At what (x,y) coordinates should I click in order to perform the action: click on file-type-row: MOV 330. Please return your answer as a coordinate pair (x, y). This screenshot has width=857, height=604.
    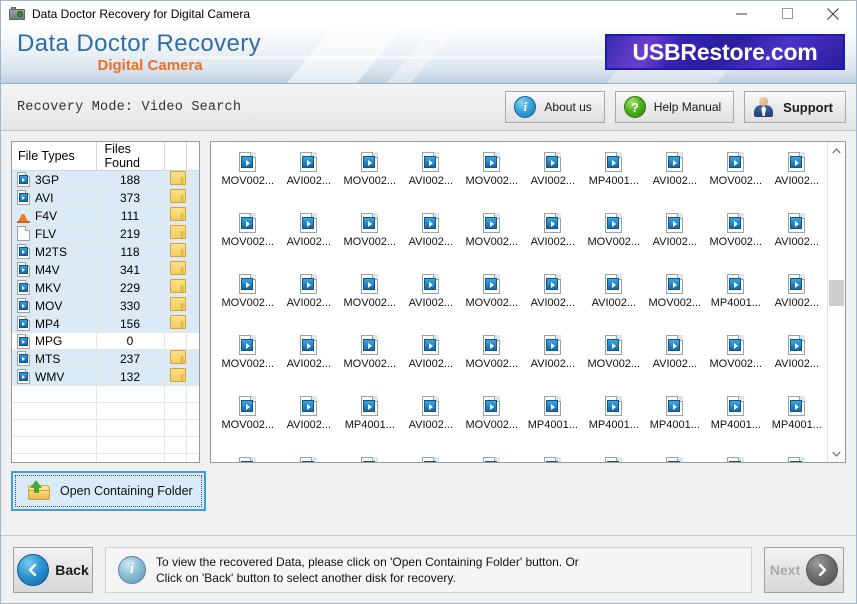
    Looking at the image, I should click on (106, 305).